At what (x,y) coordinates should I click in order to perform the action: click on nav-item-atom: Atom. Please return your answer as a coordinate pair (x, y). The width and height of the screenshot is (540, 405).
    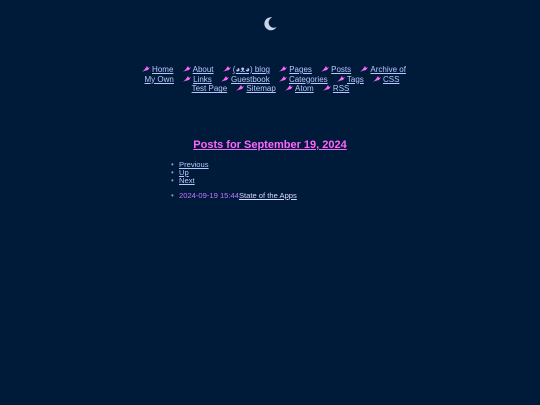
    Looking at the image, I should click on (299, 88).